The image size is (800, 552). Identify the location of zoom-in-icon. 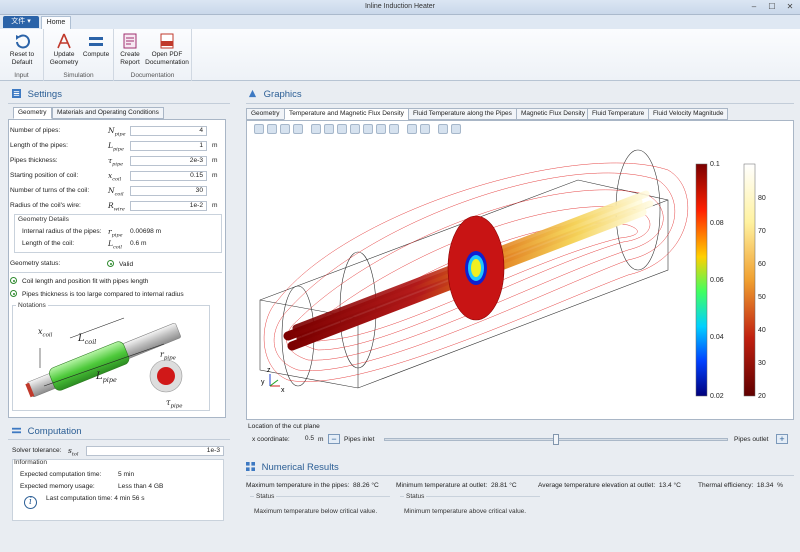
(259, 129).